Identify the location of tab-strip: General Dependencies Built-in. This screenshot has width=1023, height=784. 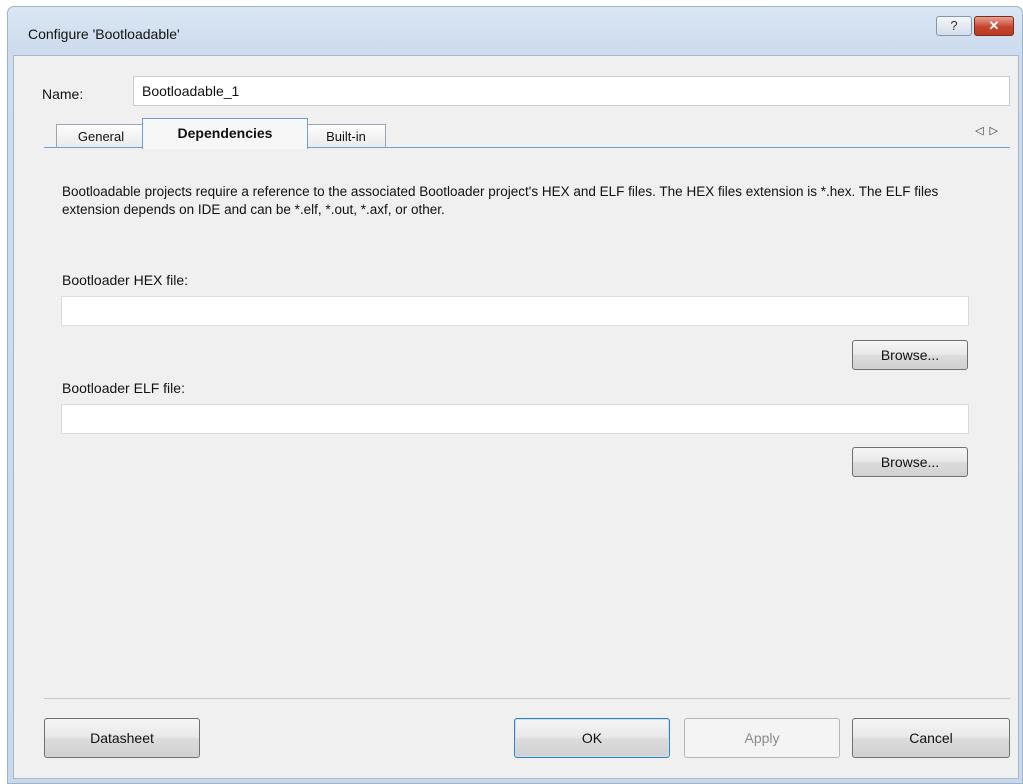
(533, 131).